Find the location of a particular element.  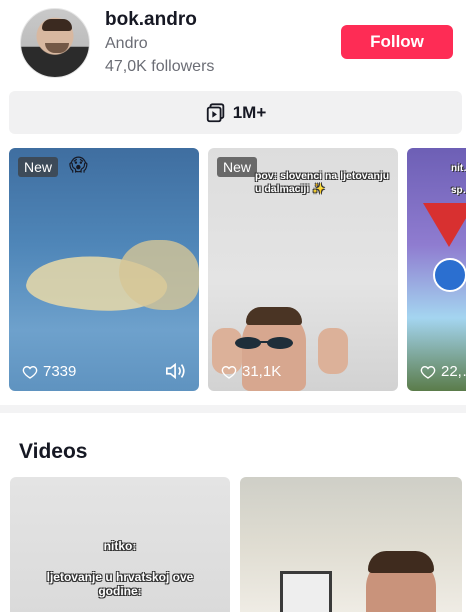

video-caption: nitko: is located at coordinates (120, 546).